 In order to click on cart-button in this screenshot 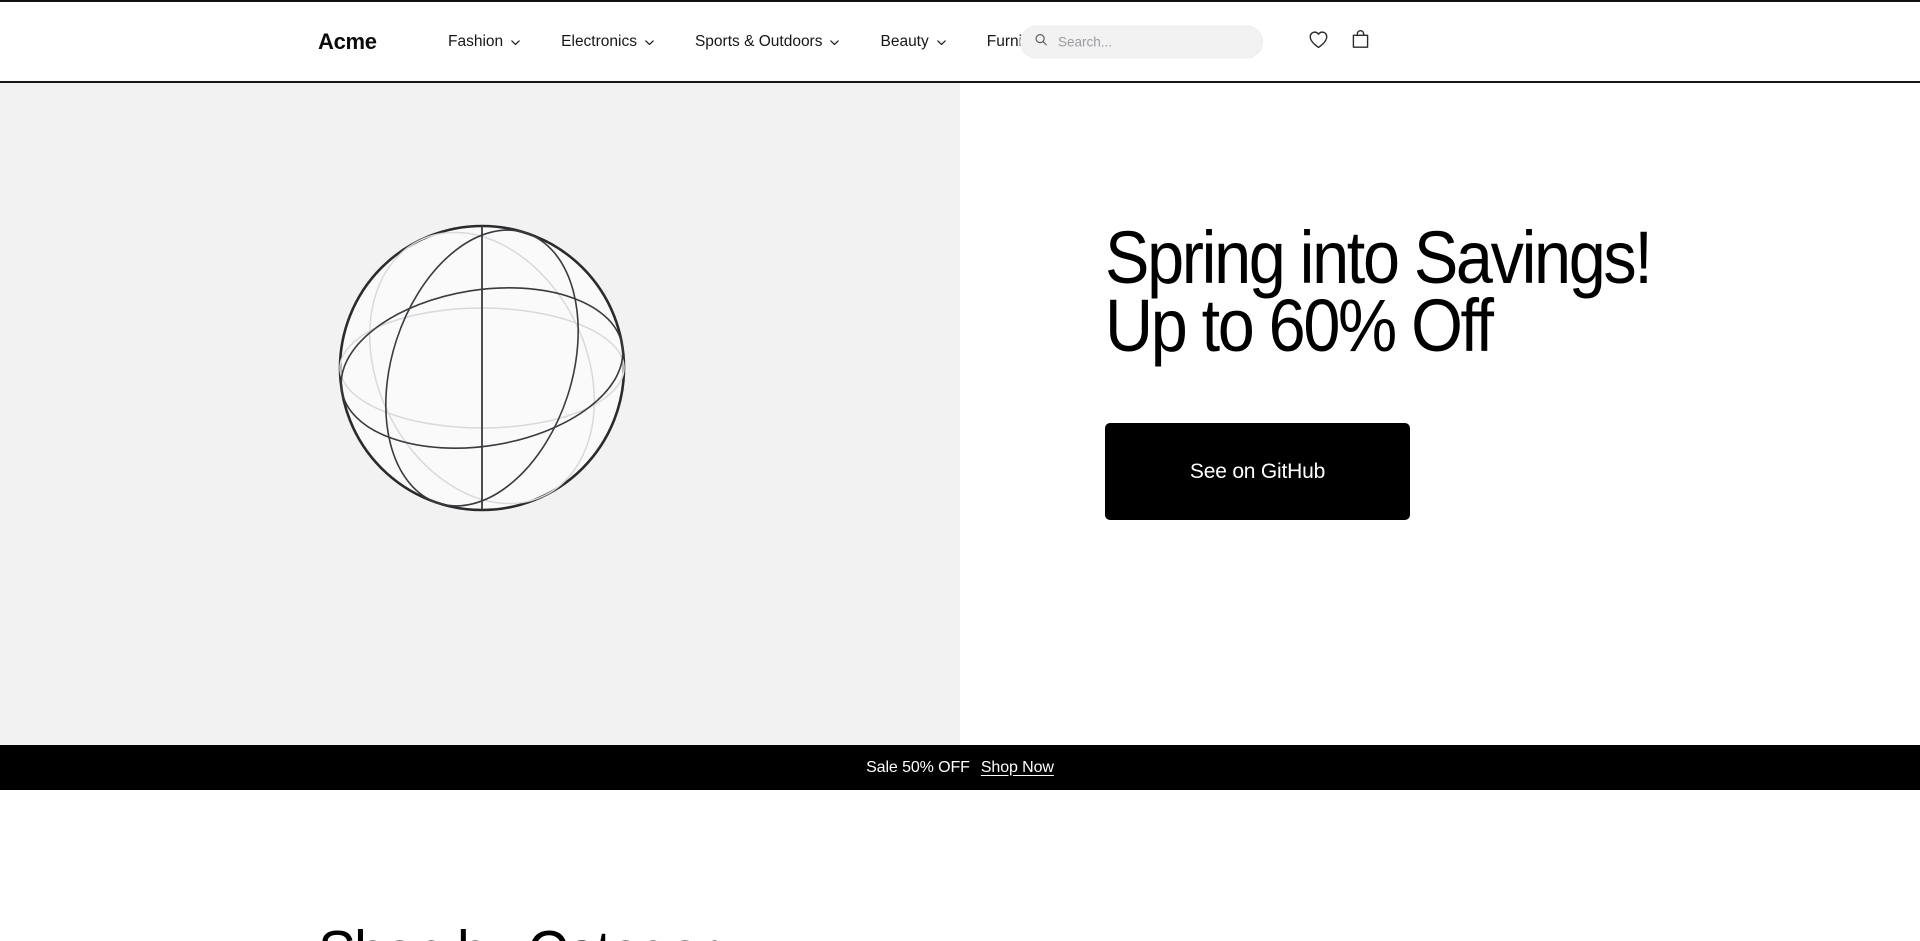, I will do `click(1360, 42)`.